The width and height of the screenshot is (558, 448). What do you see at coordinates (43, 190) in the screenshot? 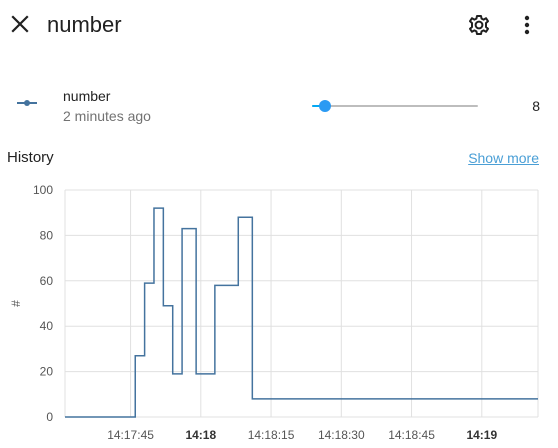
I see `y-tick-label: 100` at bounding box center [43, 190].